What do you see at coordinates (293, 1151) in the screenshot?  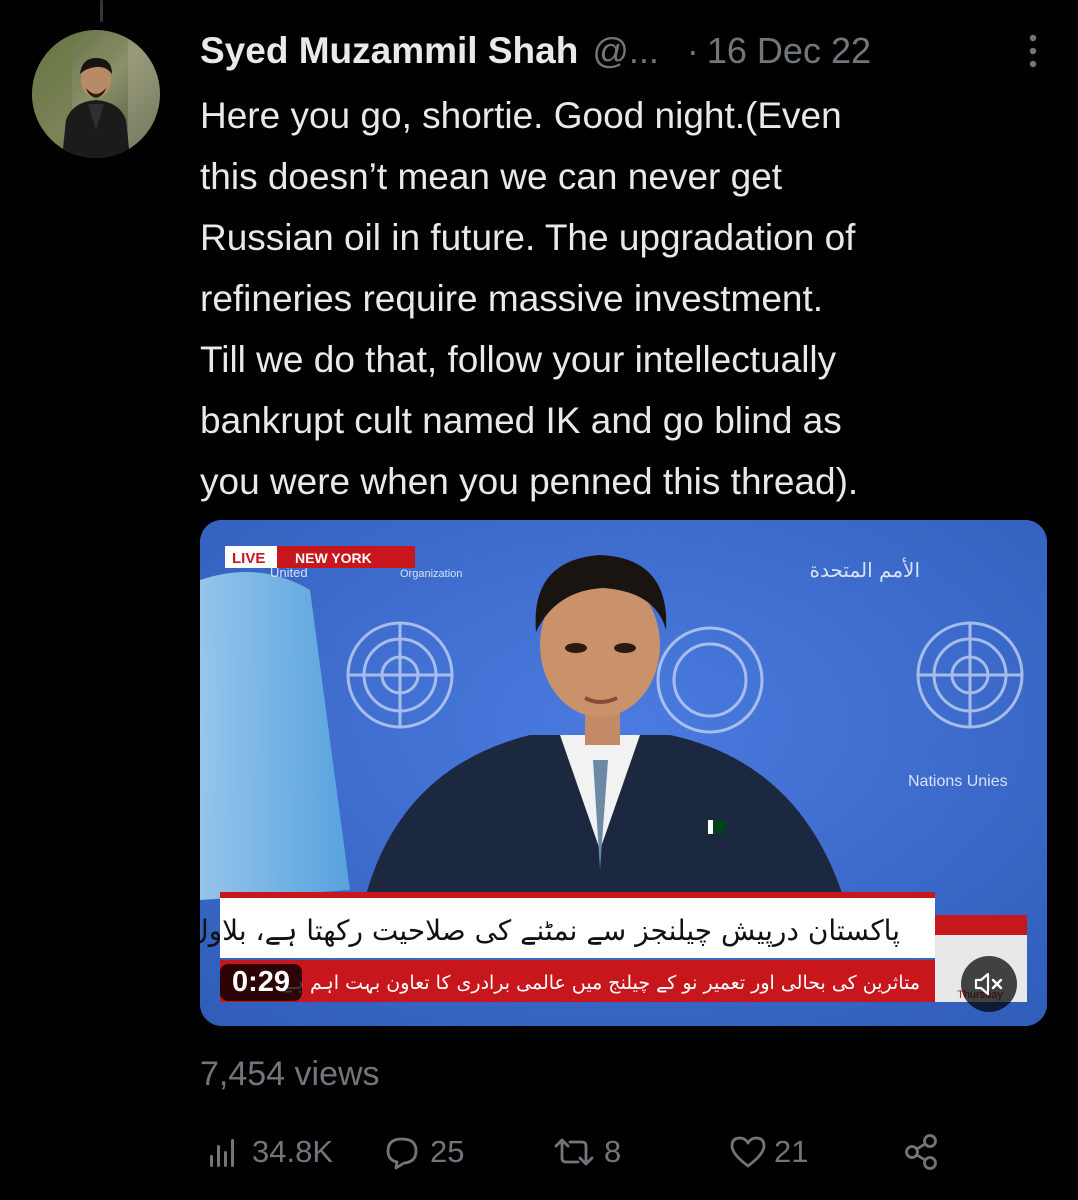 I see `analytics-count: 34.8K` at bounding box center [293, 1151].